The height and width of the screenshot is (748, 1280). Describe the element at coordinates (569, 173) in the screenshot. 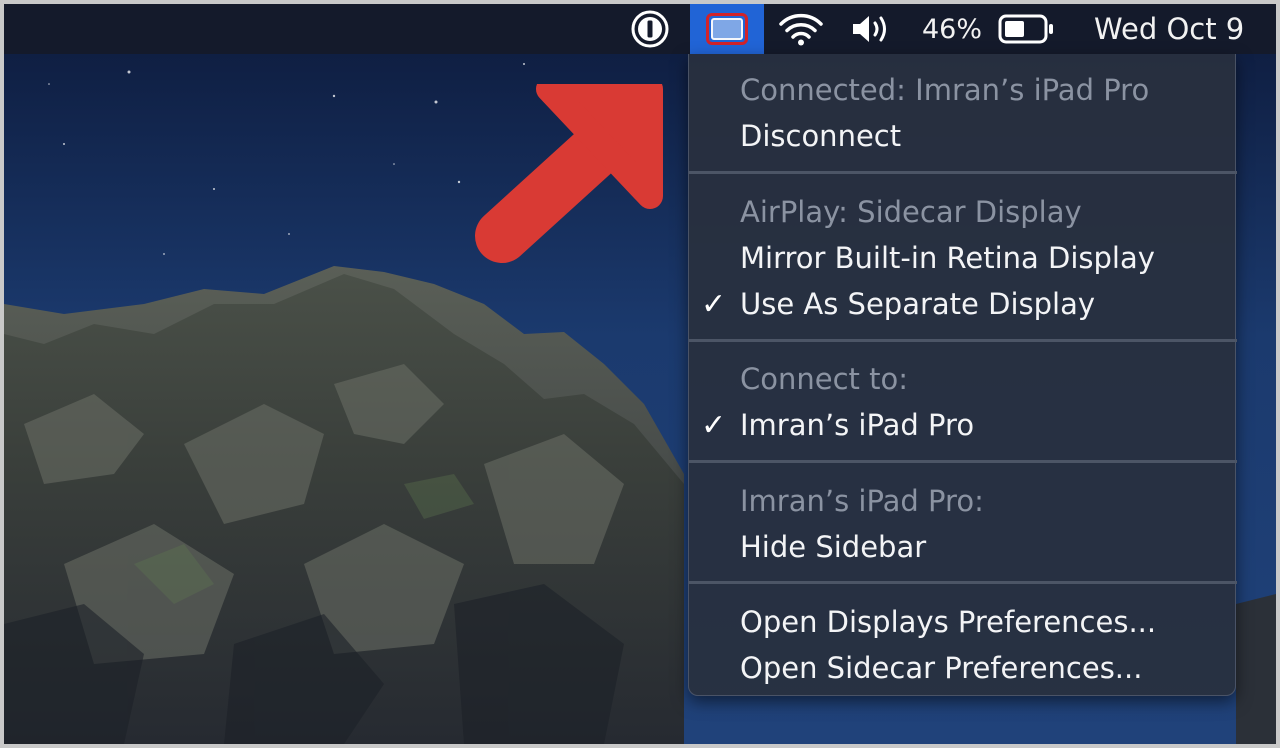

I see `annotation-arrow` at that location.